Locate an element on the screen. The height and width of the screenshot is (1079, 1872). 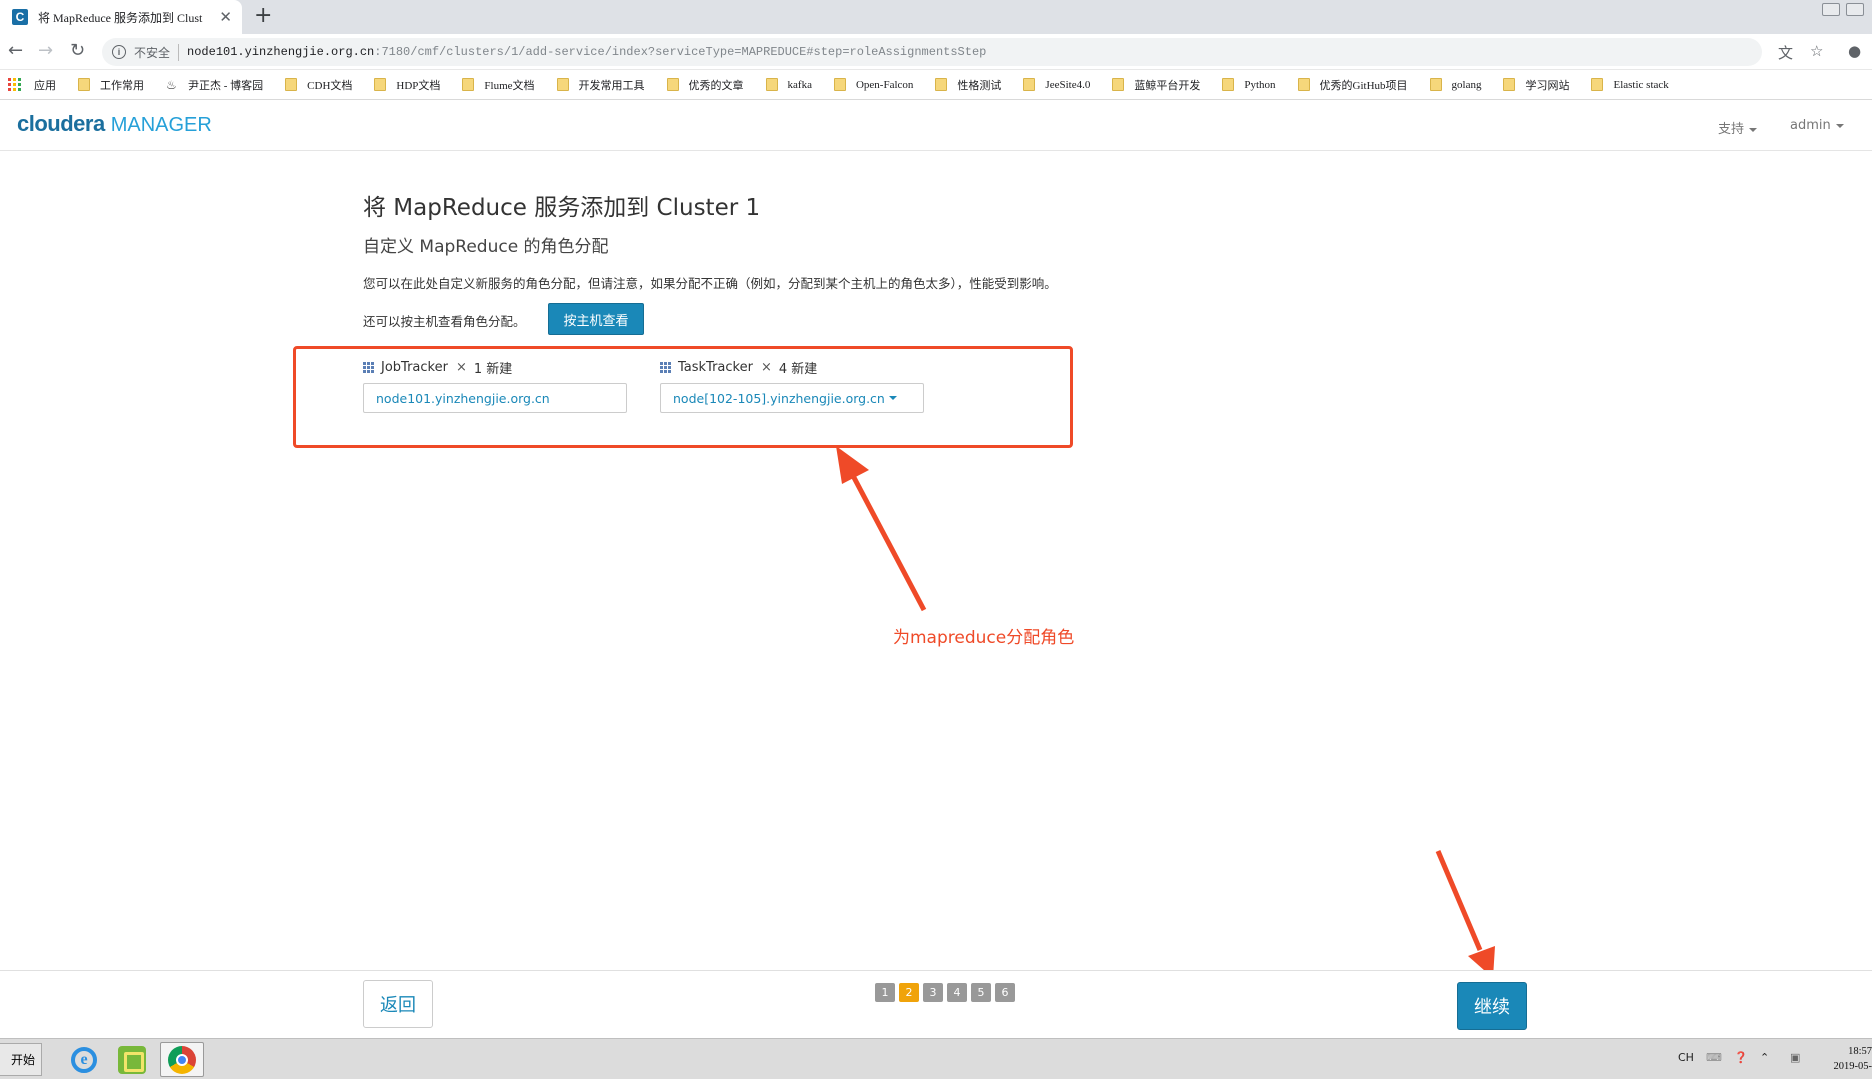
tab-title: 将 MapReduce 服务添加到 Clust is located at coordinates (120, 17).